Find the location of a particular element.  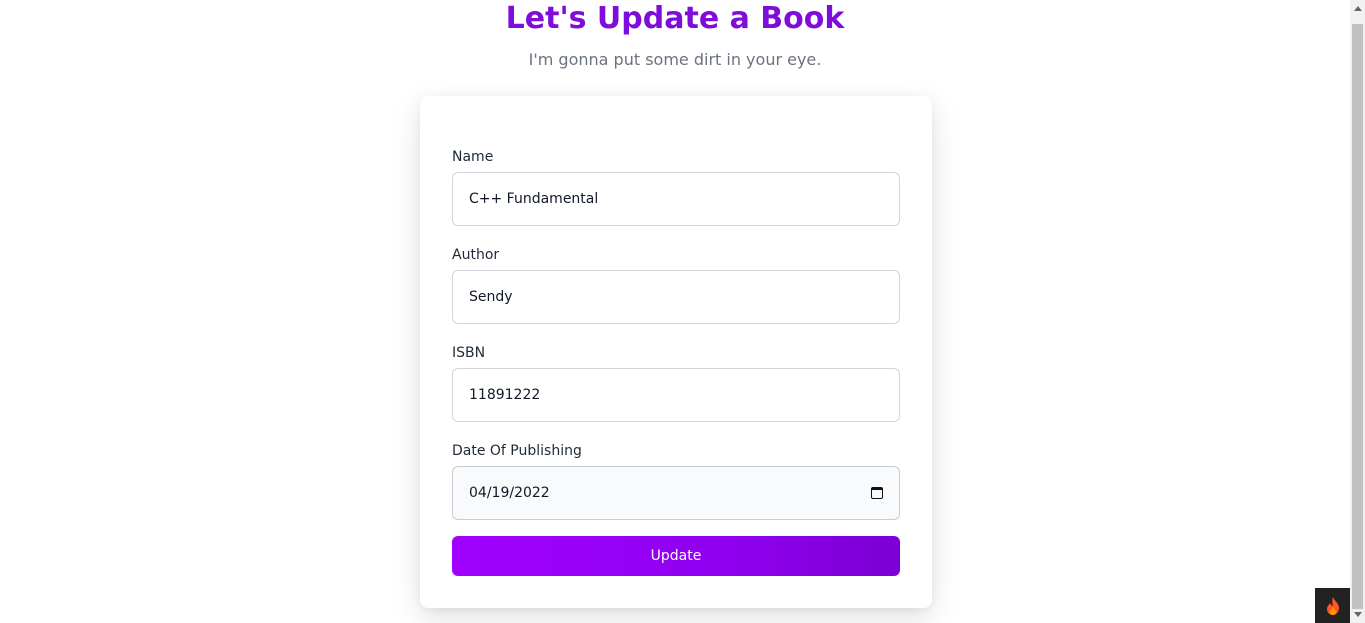

author-input: Sendy is located at coordinates (676, 297).